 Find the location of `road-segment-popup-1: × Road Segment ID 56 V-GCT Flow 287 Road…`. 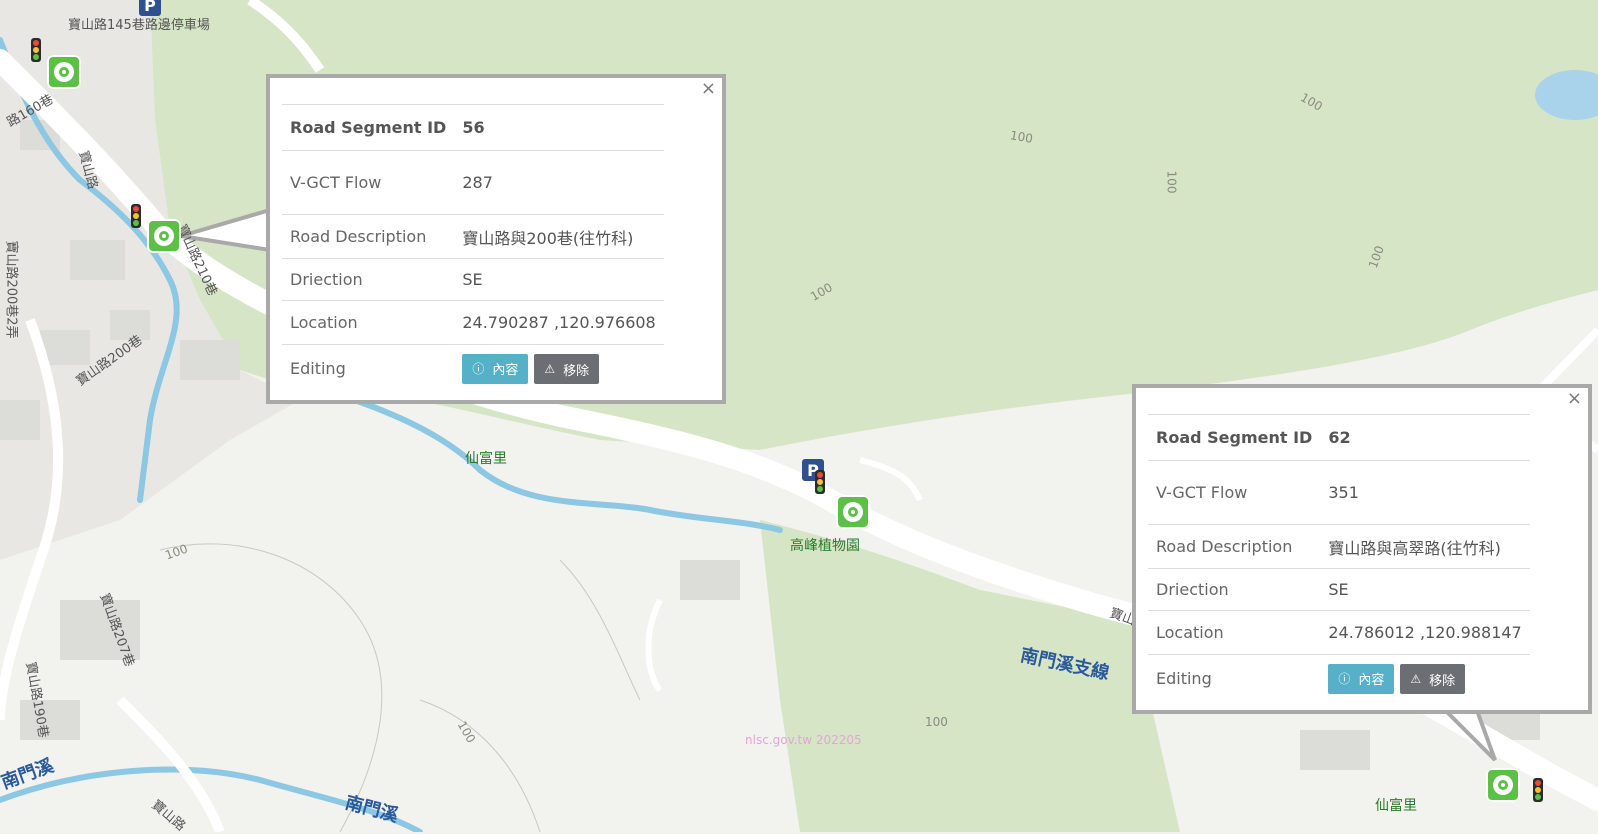

road-segment-popup-1: × Road Segment ID 56 V-GCT Flow 287 Road… is located at coordinates (496, 239).